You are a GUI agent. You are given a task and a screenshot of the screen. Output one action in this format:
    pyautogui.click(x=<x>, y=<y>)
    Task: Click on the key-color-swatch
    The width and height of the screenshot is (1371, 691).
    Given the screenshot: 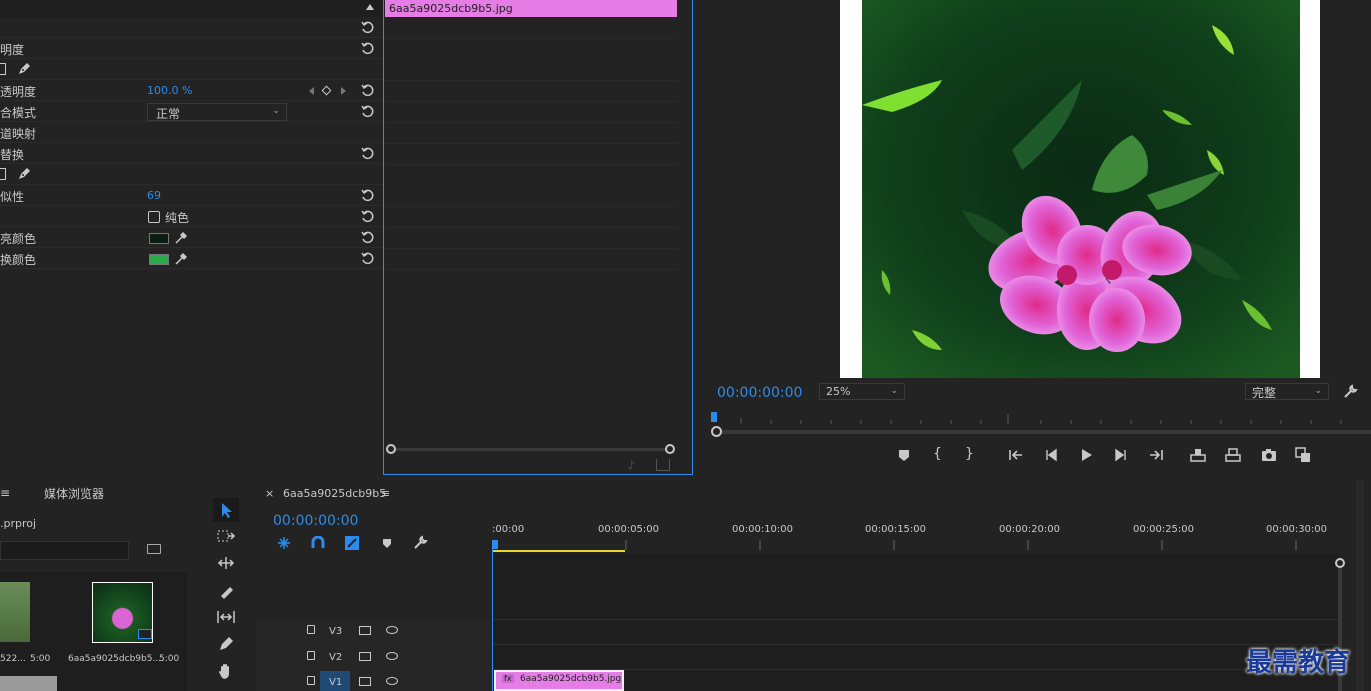 What is the action you would take?
    pyautogui.click(x=159, y=238)
    